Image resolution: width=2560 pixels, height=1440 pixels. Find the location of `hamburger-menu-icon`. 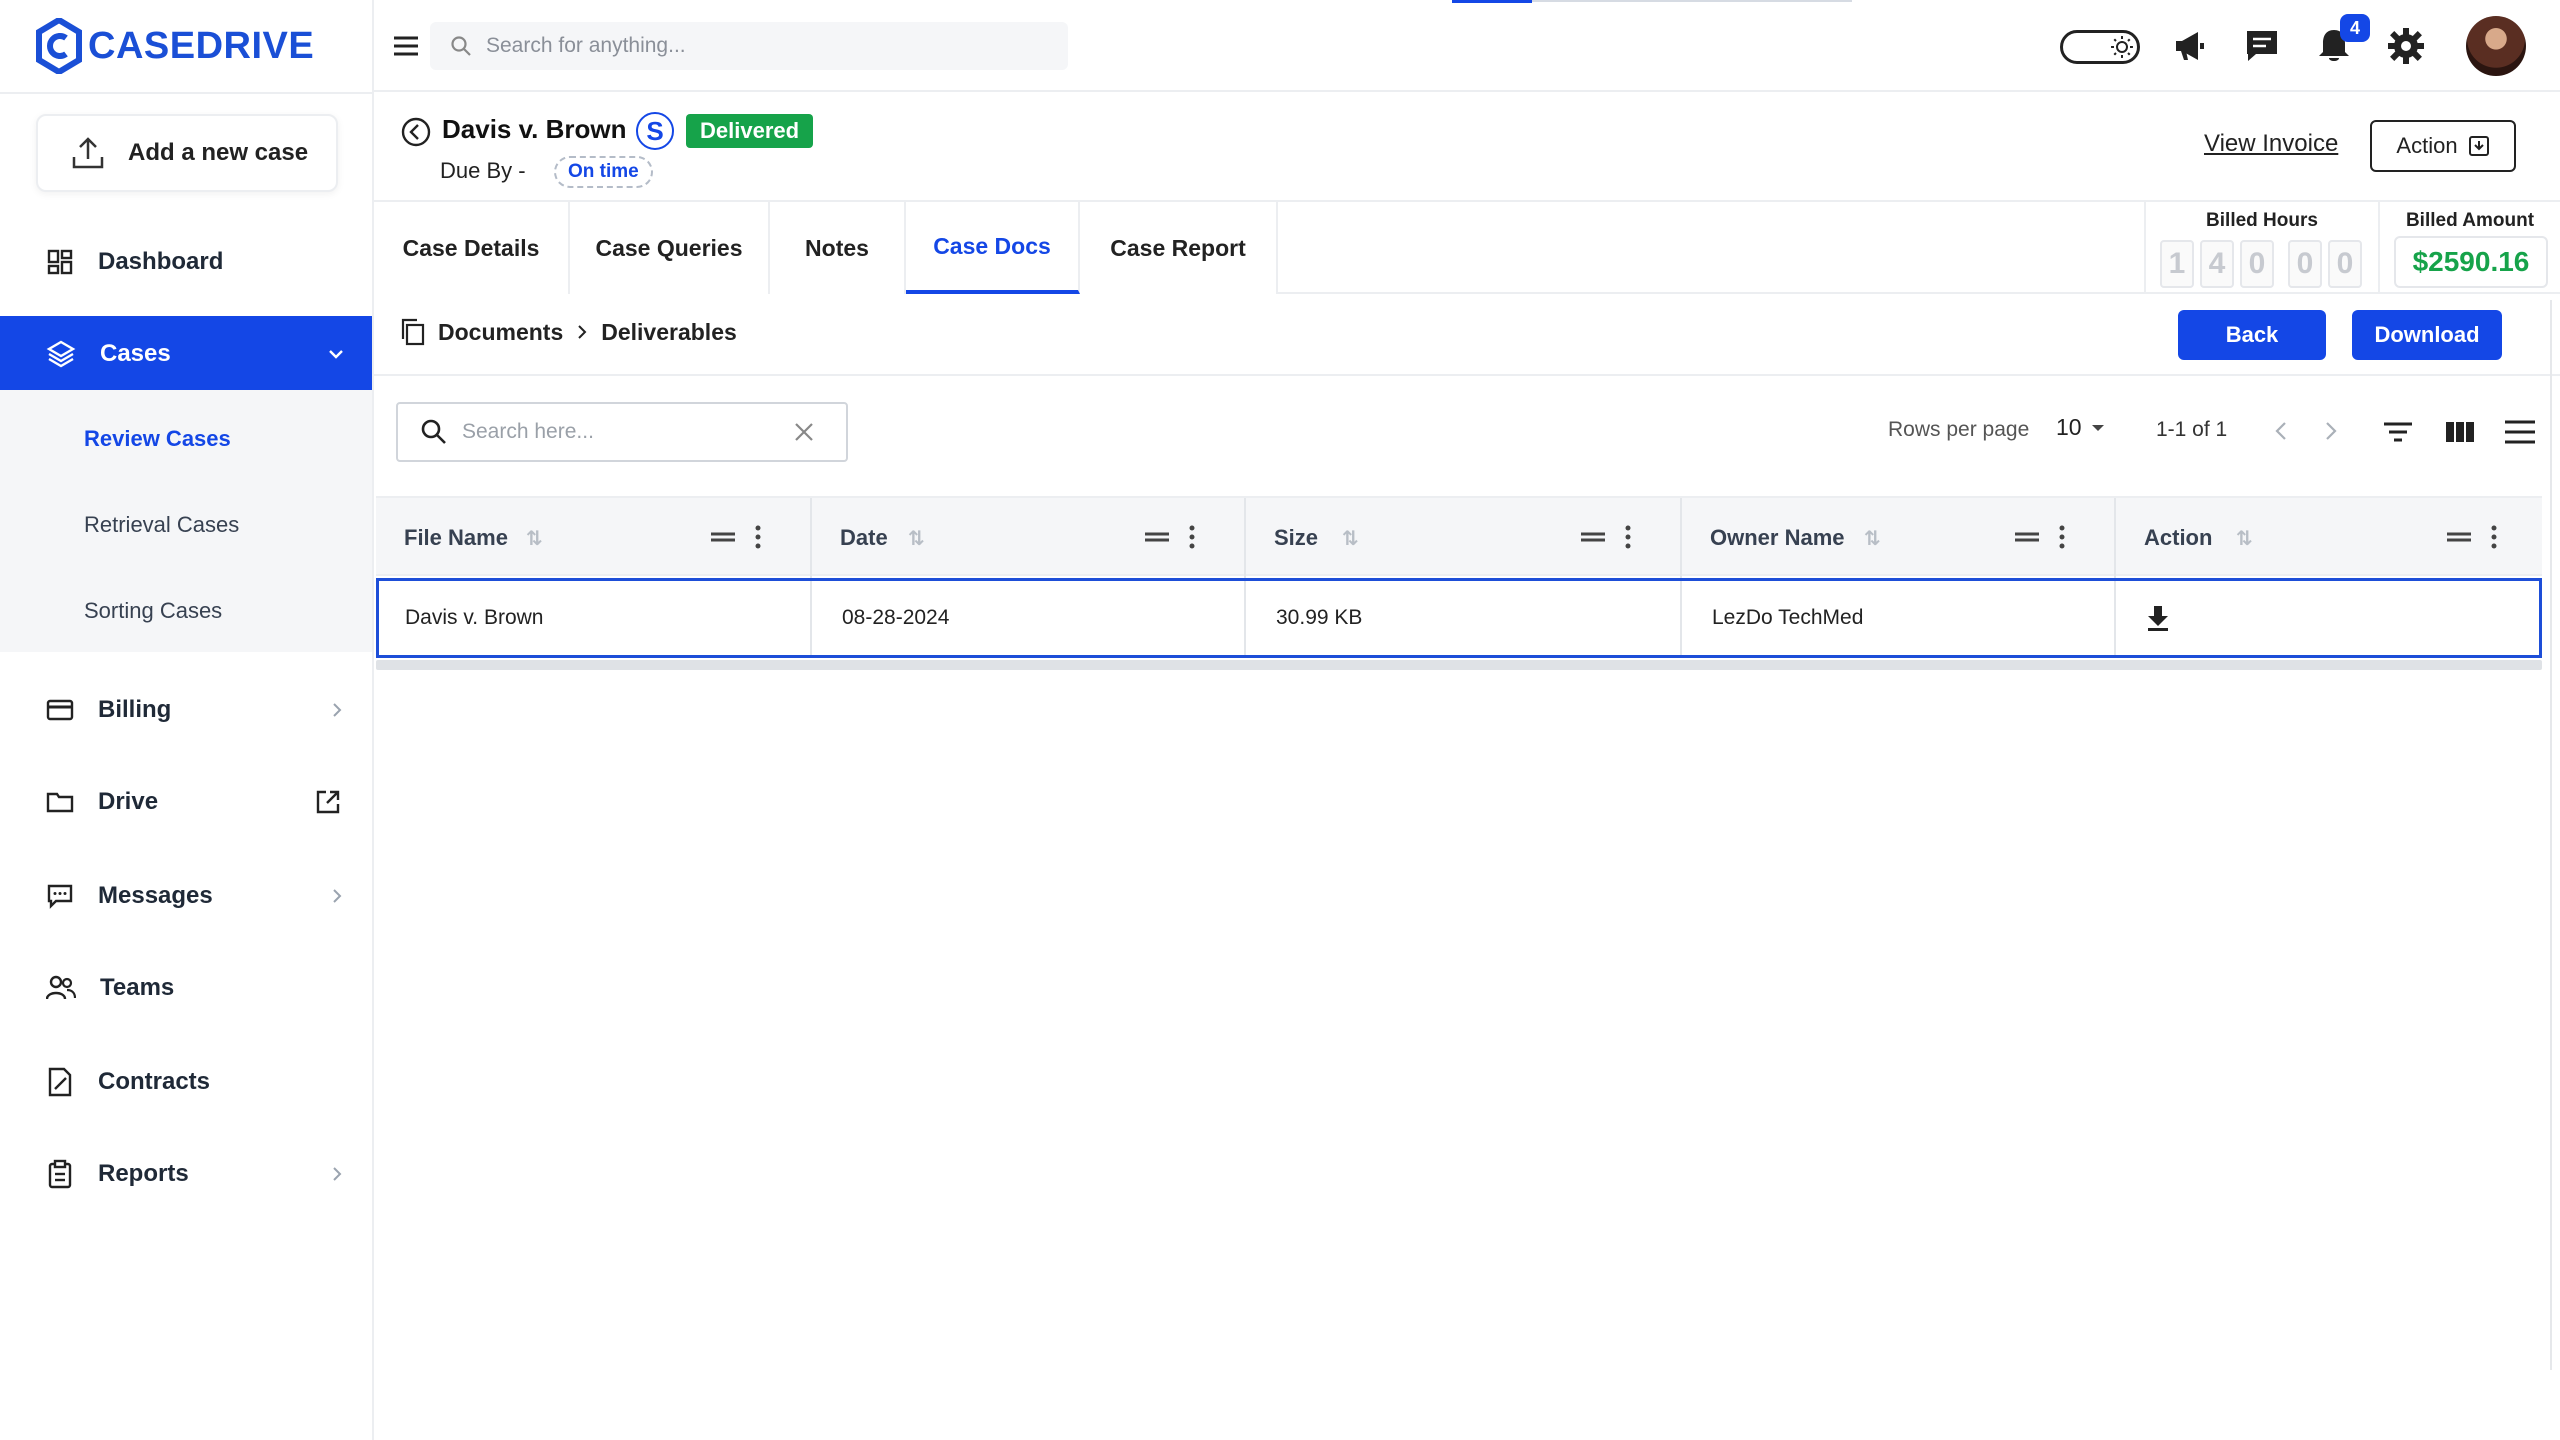

hamburger-menu-icon is located at coordinates (406, 46).